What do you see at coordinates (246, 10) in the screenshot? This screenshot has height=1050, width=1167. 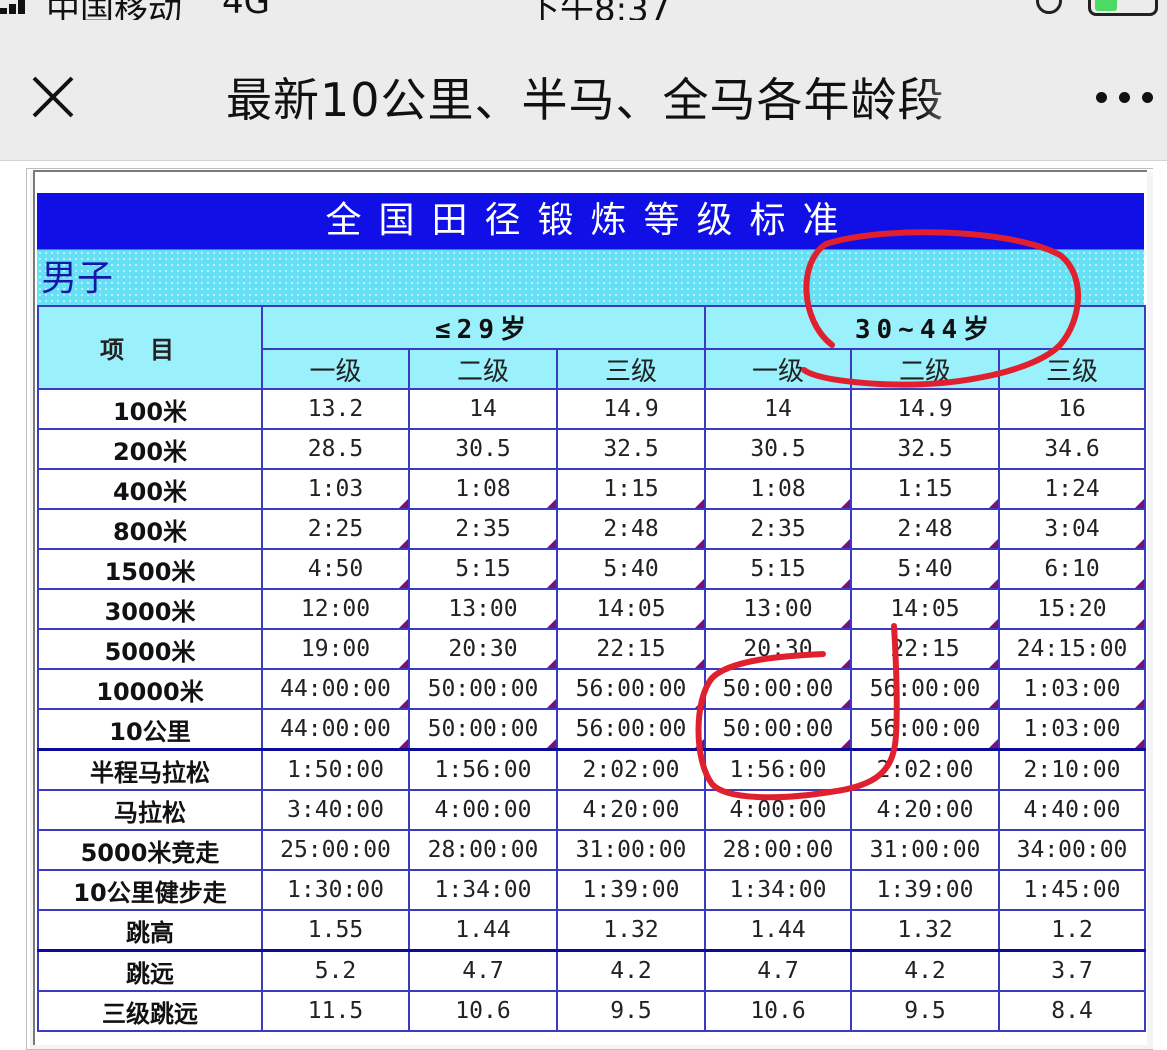 I see `network-label: 4G` at bounding box center [246, 10].